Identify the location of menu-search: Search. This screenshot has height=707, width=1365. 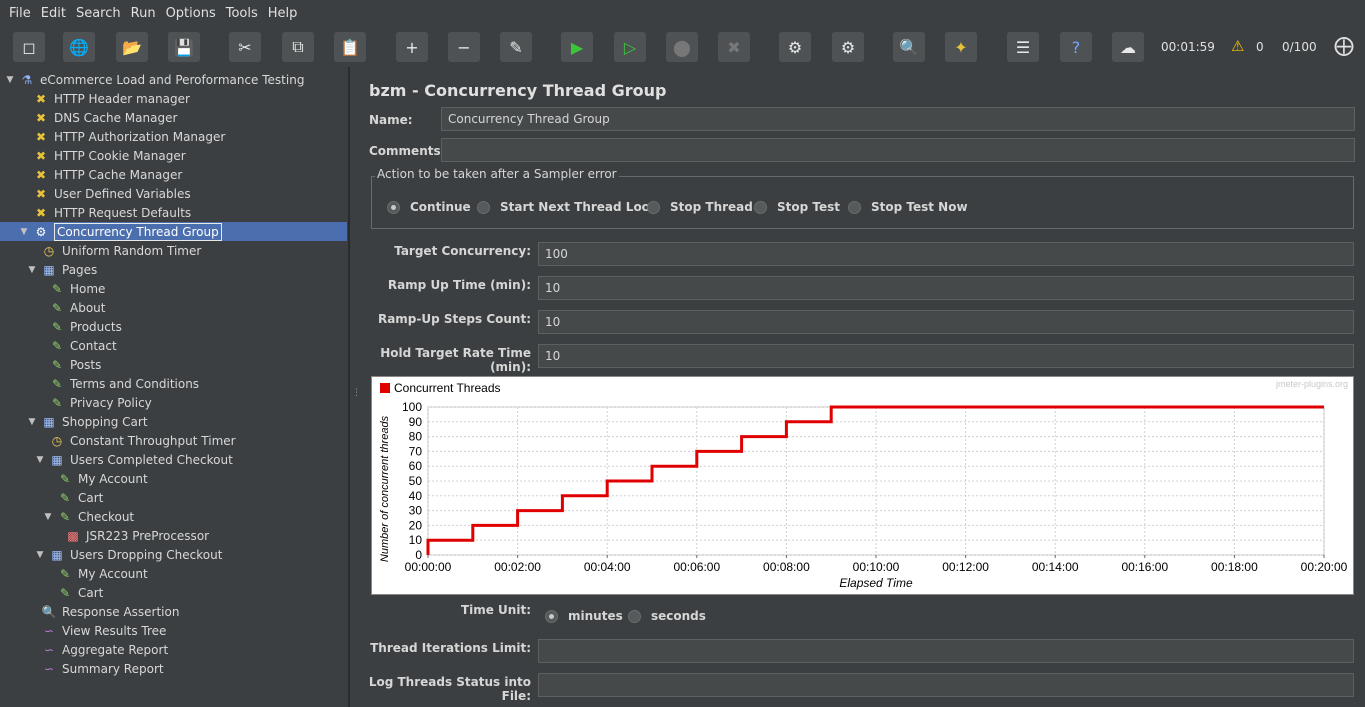
(98, 13).